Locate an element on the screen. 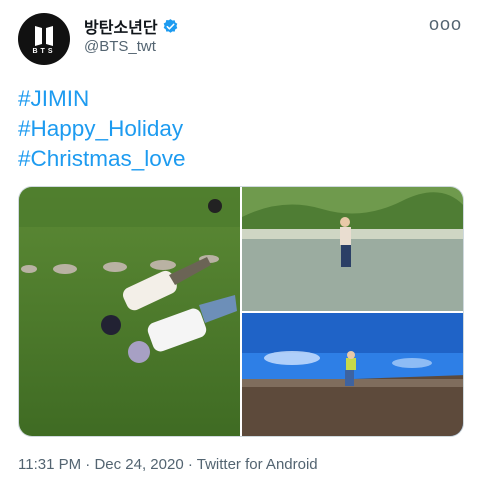  tweet-time: 11:31 PM is located at coordinates (49, 464).